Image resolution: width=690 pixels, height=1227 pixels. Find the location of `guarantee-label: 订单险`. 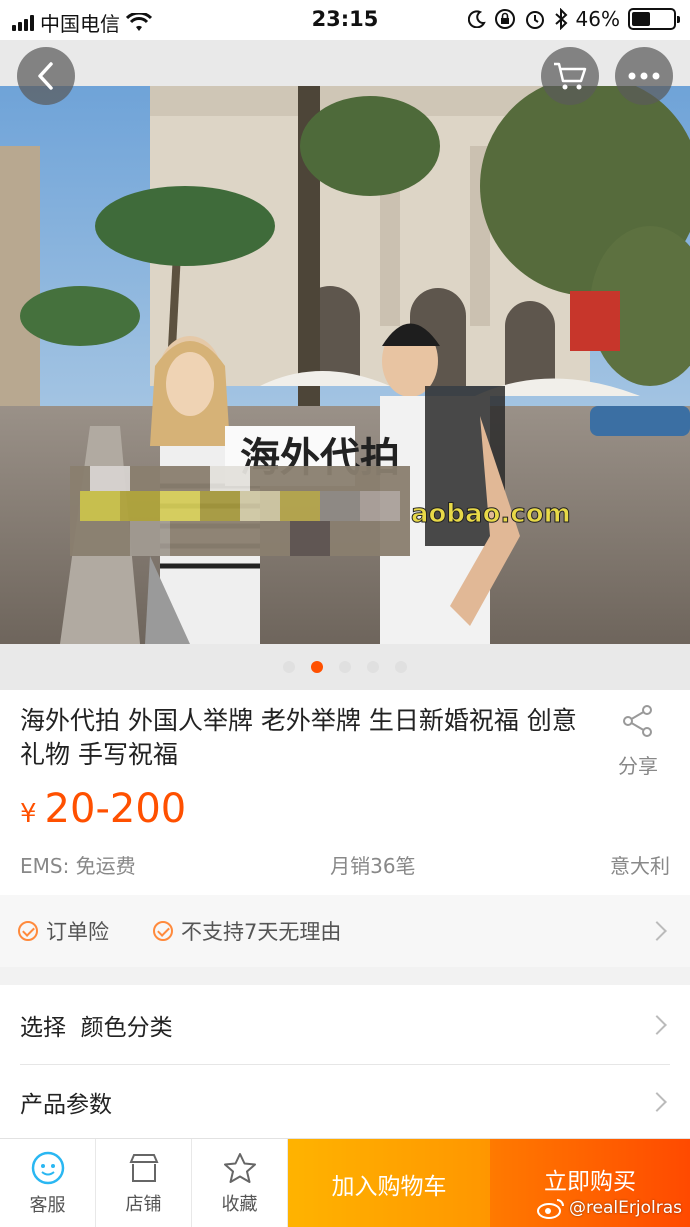

guarantee-label: 订单险 is located at coordinates (77, 932).